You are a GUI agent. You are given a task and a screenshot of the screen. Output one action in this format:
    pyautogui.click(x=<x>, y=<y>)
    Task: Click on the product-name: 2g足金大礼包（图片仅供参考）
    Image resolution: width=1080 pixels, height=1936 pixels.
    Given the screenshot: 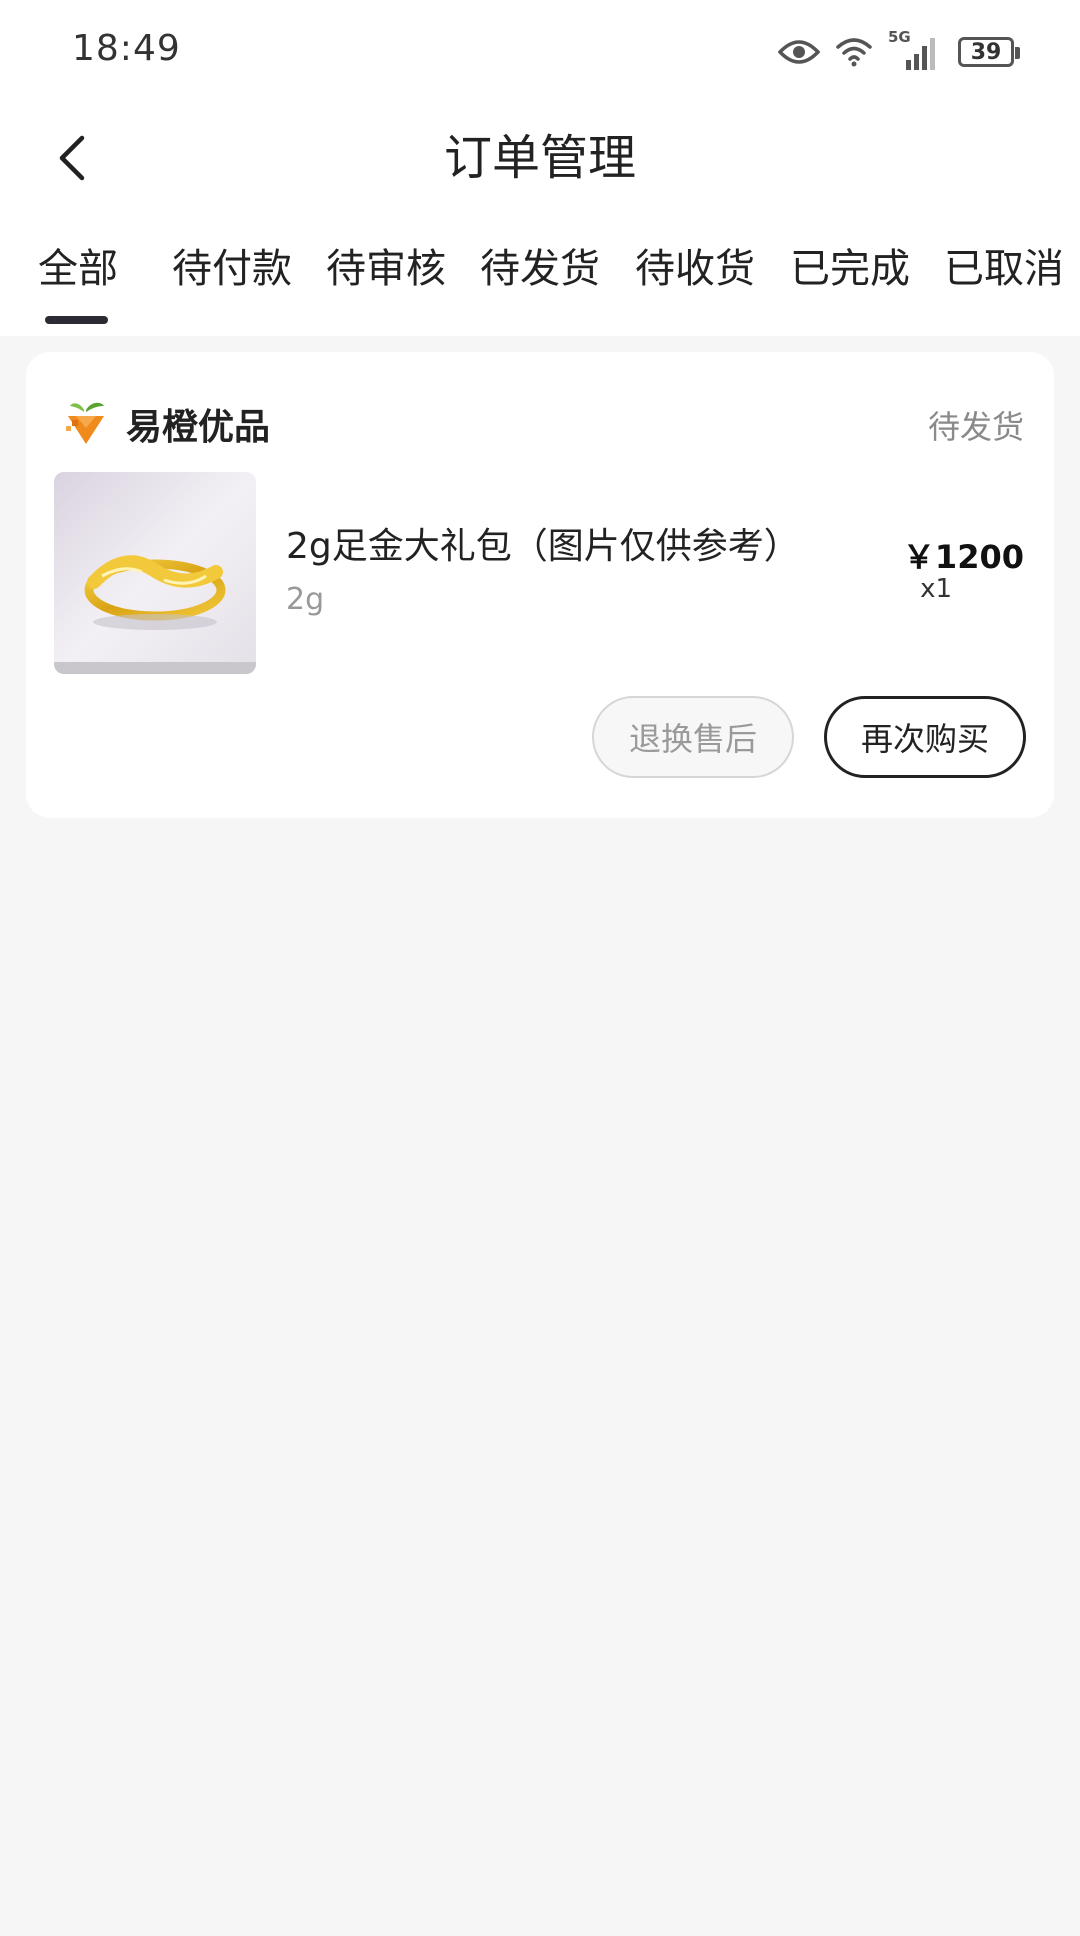 What is the action you would take?
    pyautogui.click(x=543, y=543)
    